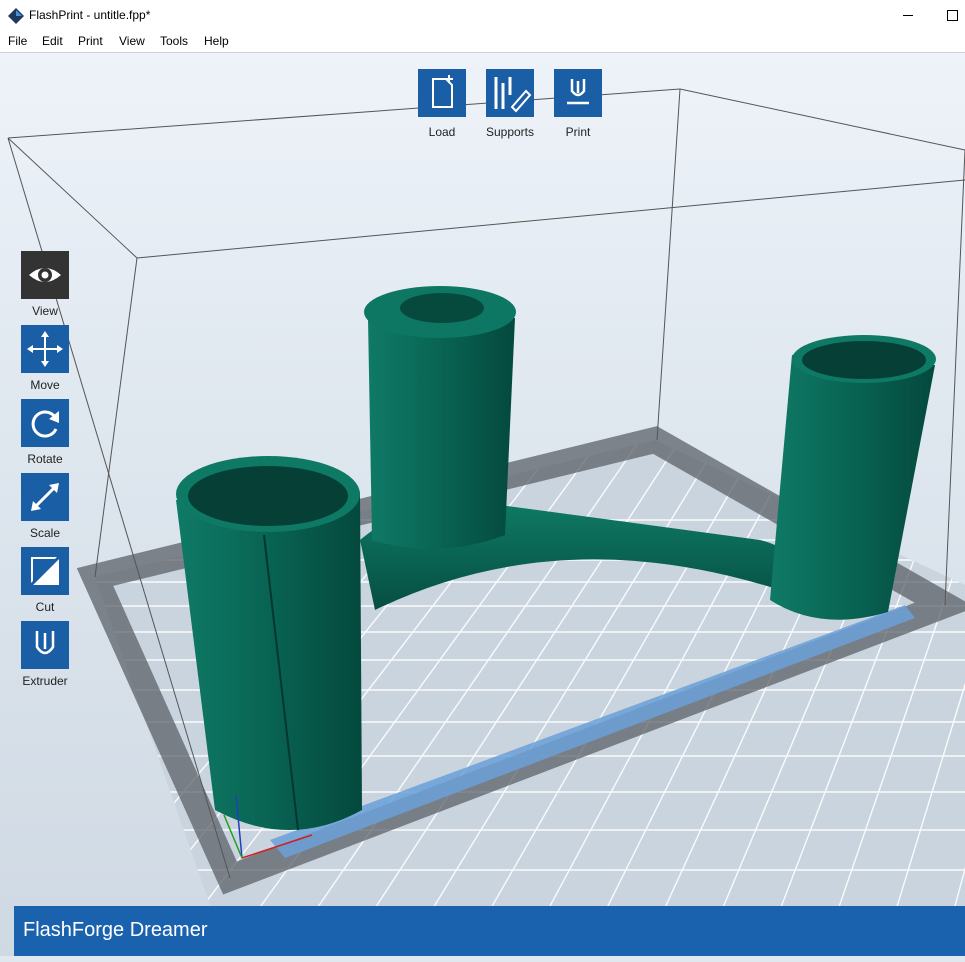 The image size is (965, 962). What do you see at coordinates (45, 607) in the screenshot?
I see `cut-tool-label: Cut` at bounding box center [45, 607].